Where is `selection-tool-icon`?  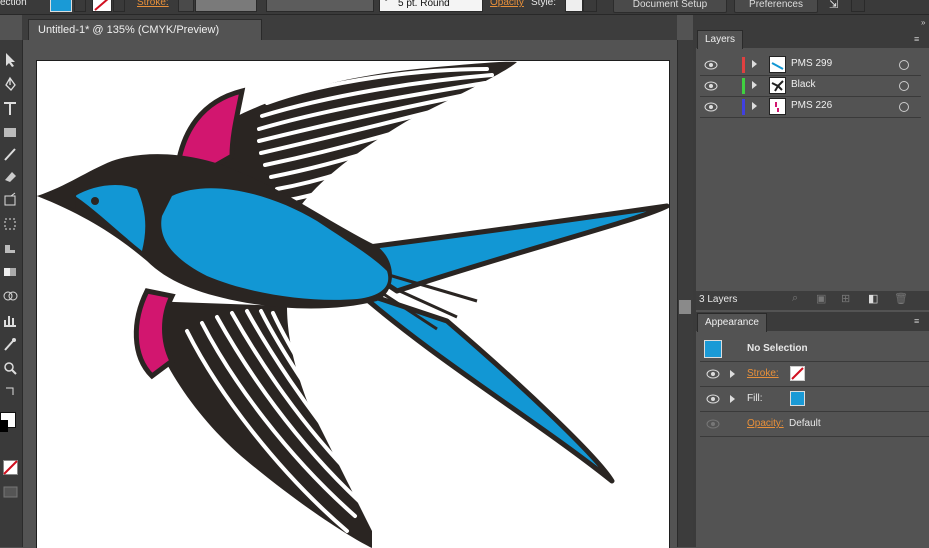
selection-tool-icon is located at coordinates (10, 60).